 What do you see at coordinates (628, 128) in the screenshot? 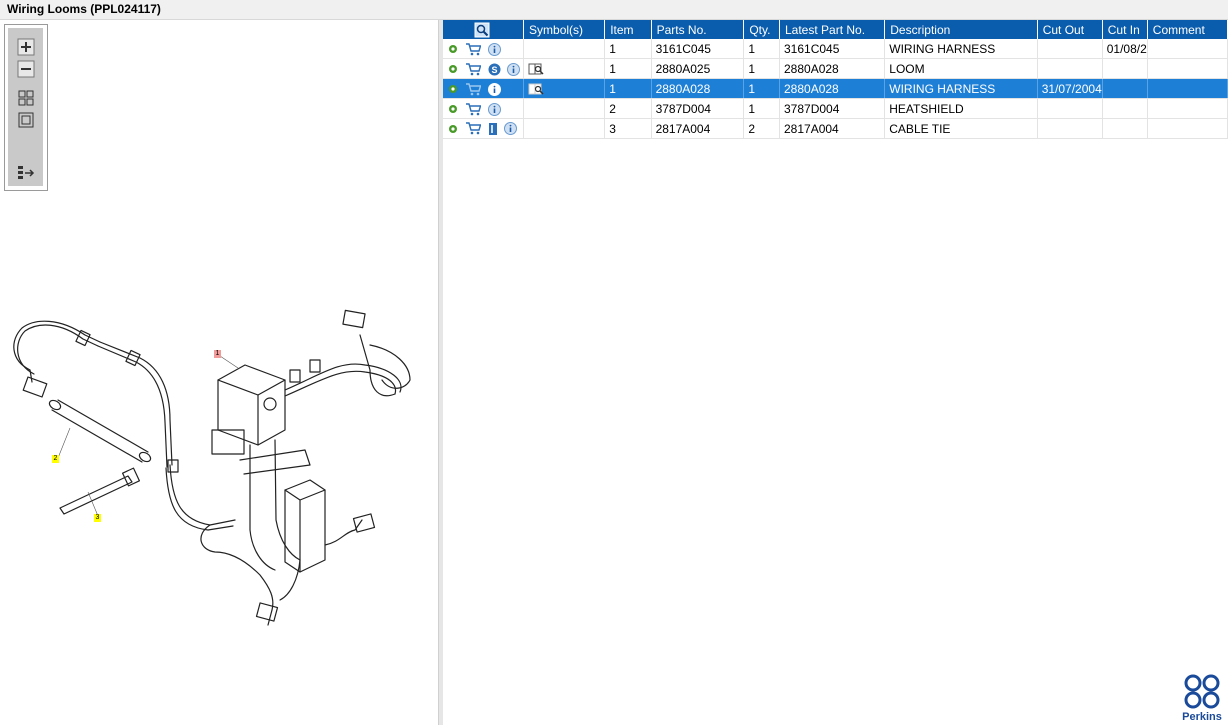
I see `cell-item: 3` at bounding box center [628, 128].